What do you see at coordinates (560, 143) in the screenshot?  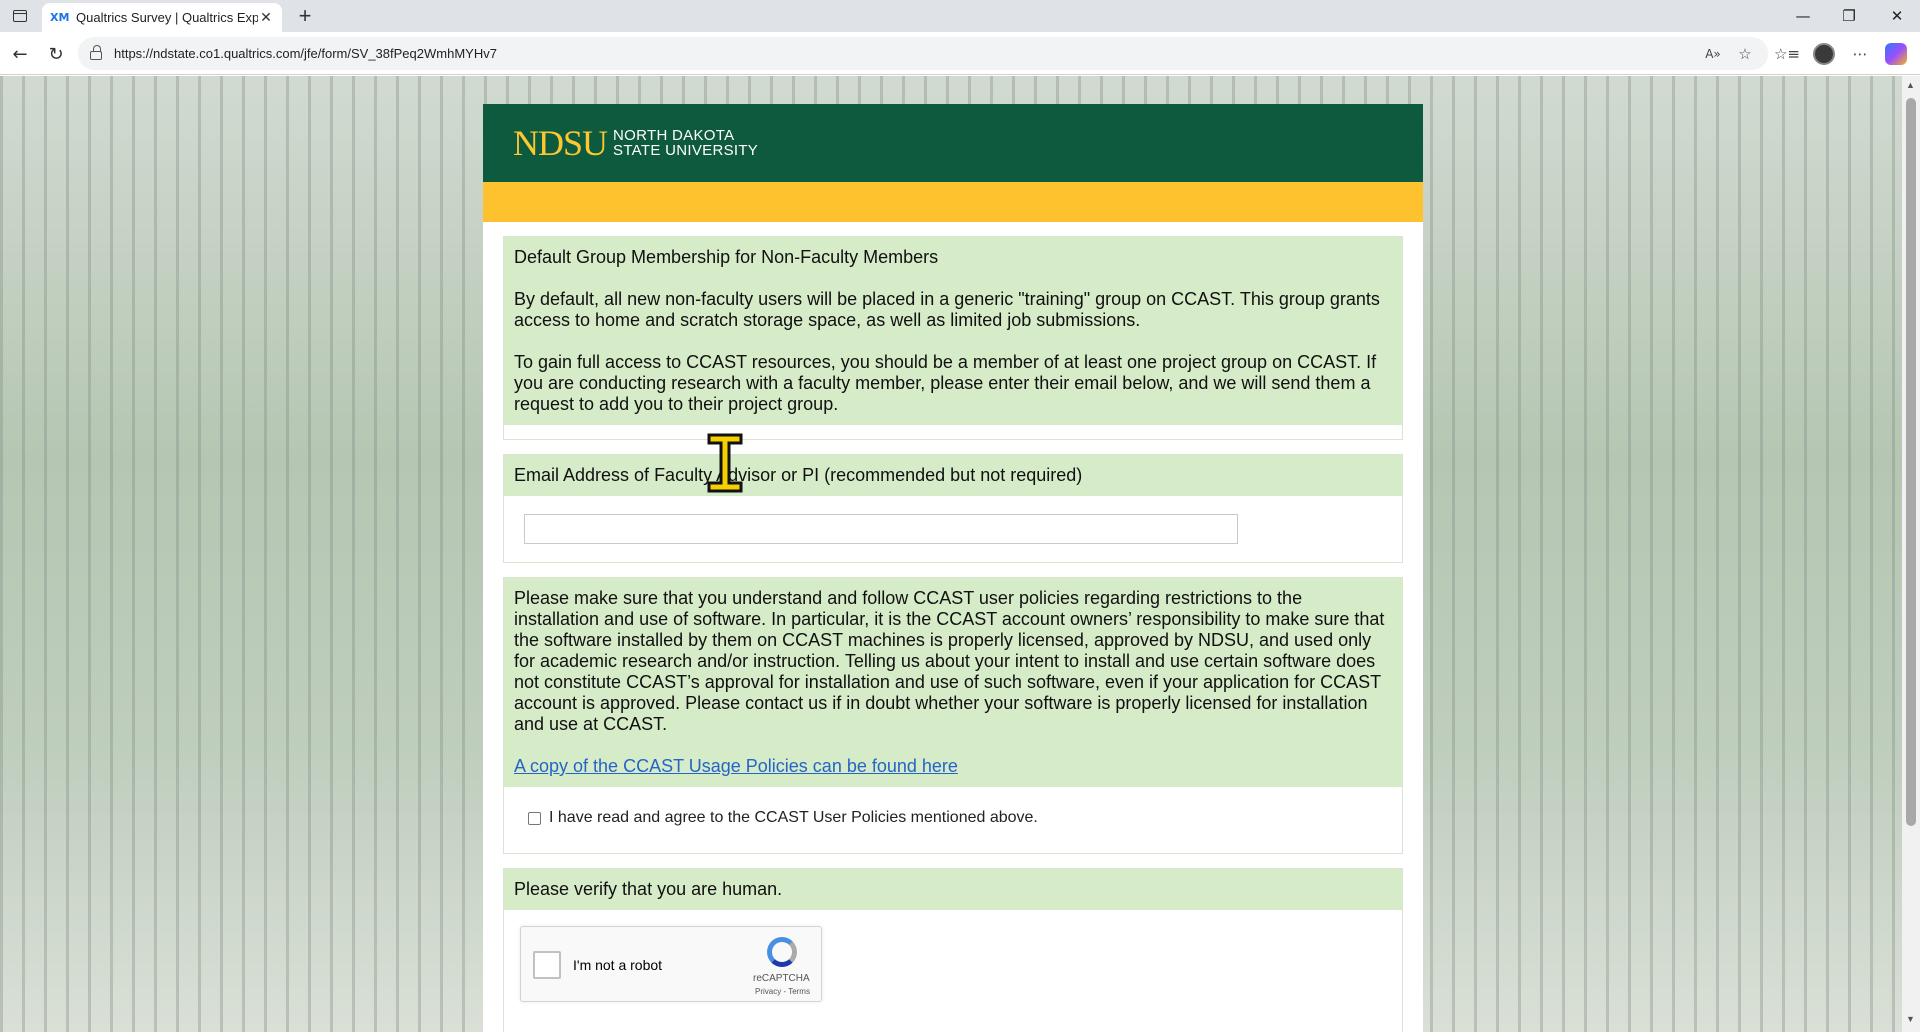 I see `ndsu-logo: NDSU` at bounding box center [560, 143].